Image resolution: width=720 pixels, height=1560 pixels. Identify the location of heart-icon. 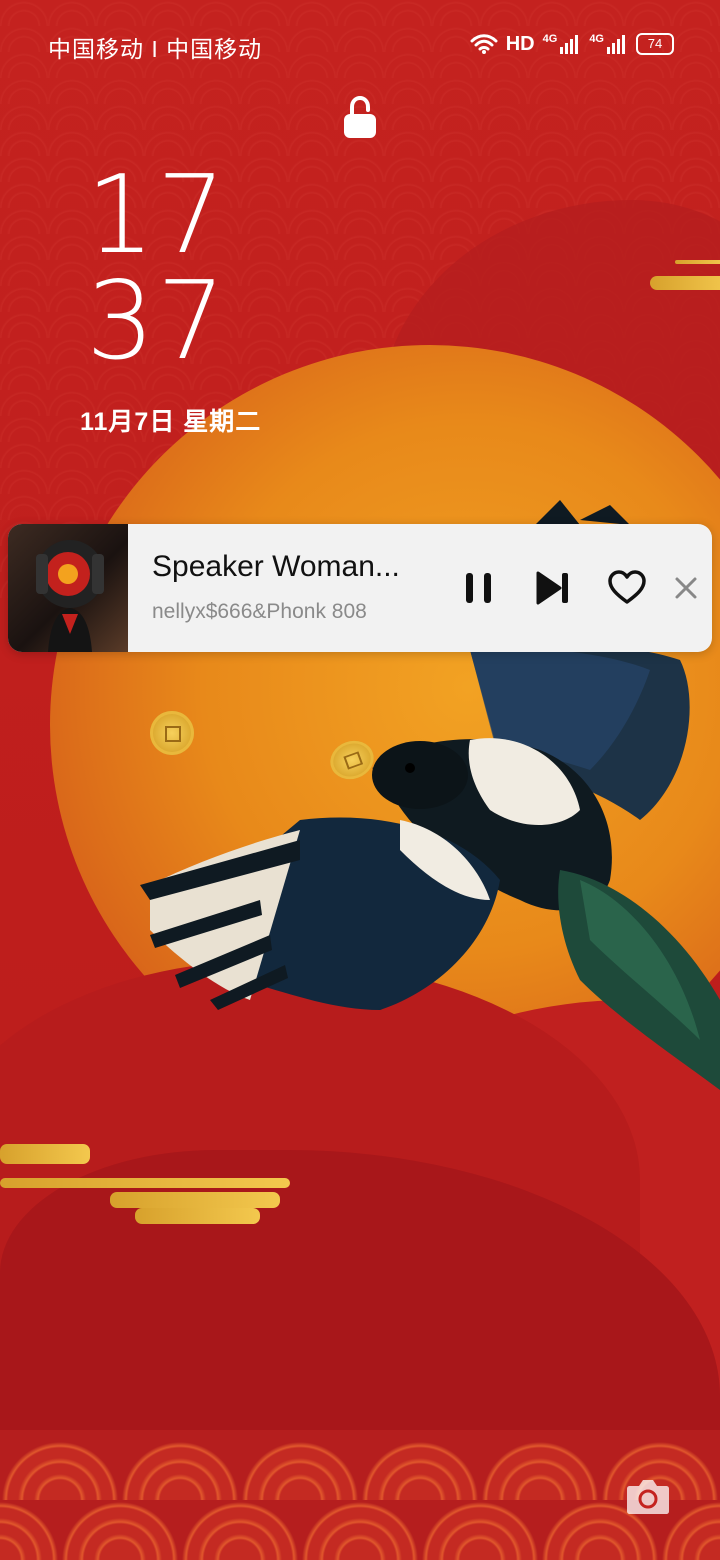
(627, 587).